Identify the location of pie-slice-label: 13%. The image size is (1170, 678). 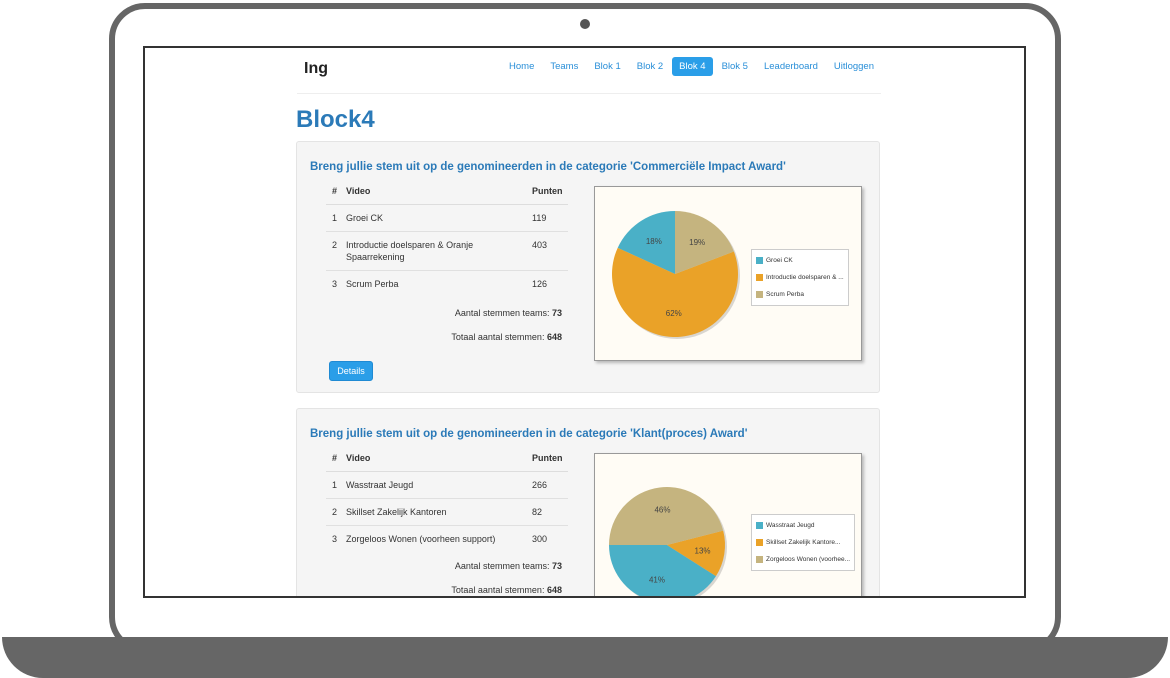
(703, 551).